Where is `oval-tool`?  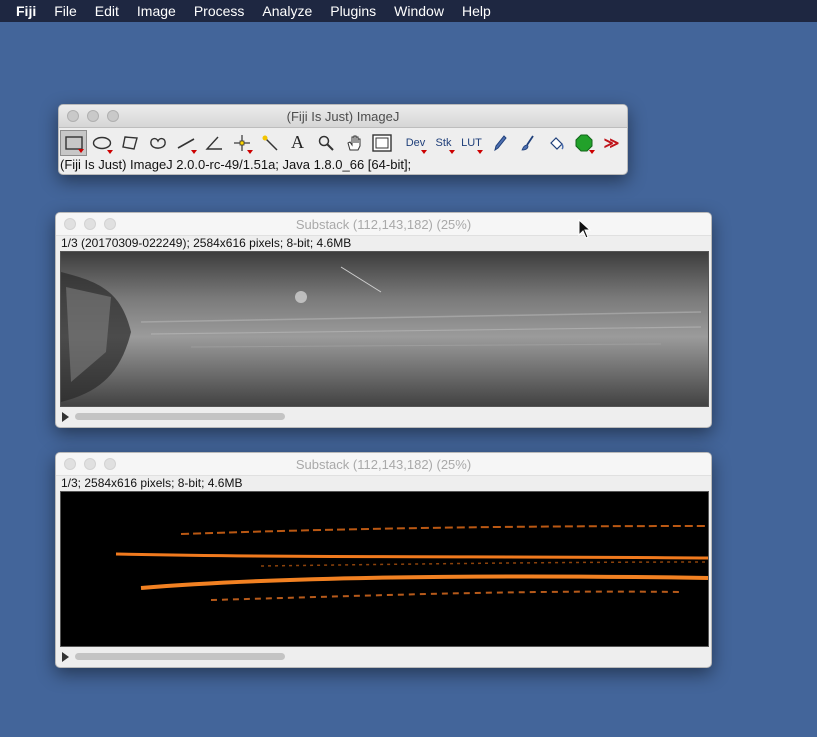 oval-tool is located at coordinates (101, 143).